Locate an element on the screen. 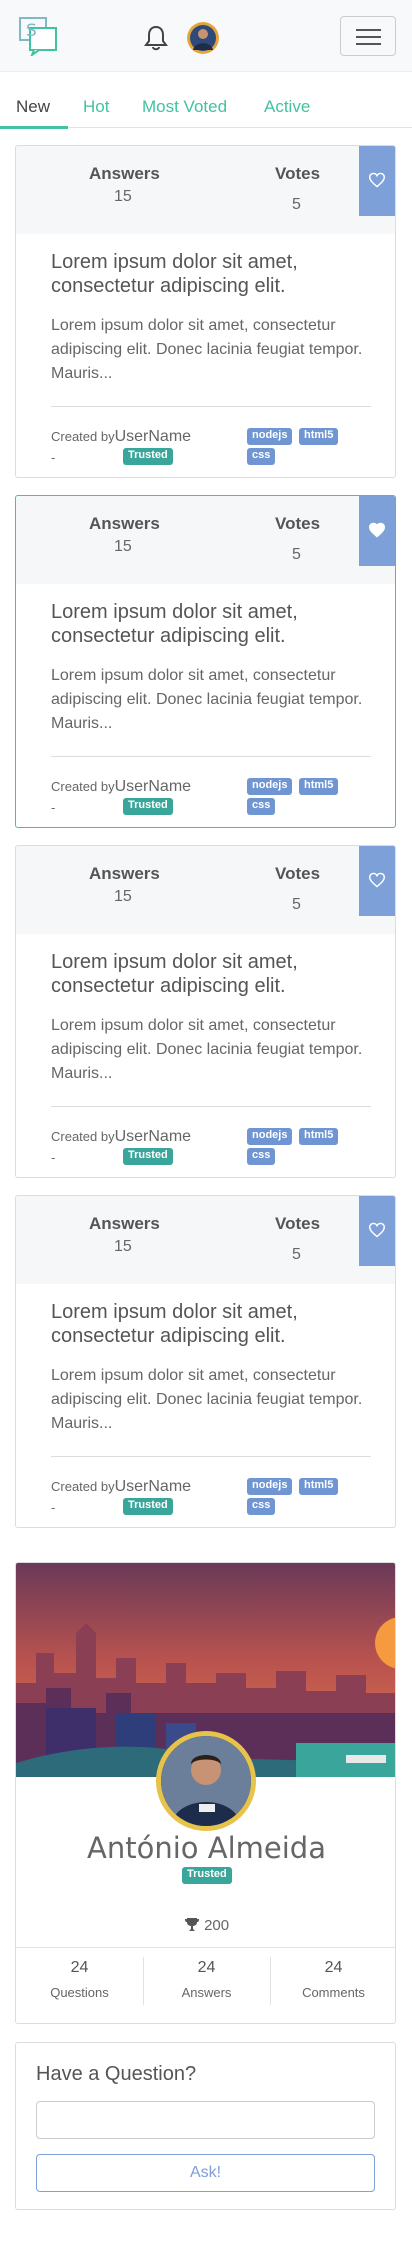 The height and width of the screenshot is (2246, 412). tab-active: Active is located at coordinates (287, 107).